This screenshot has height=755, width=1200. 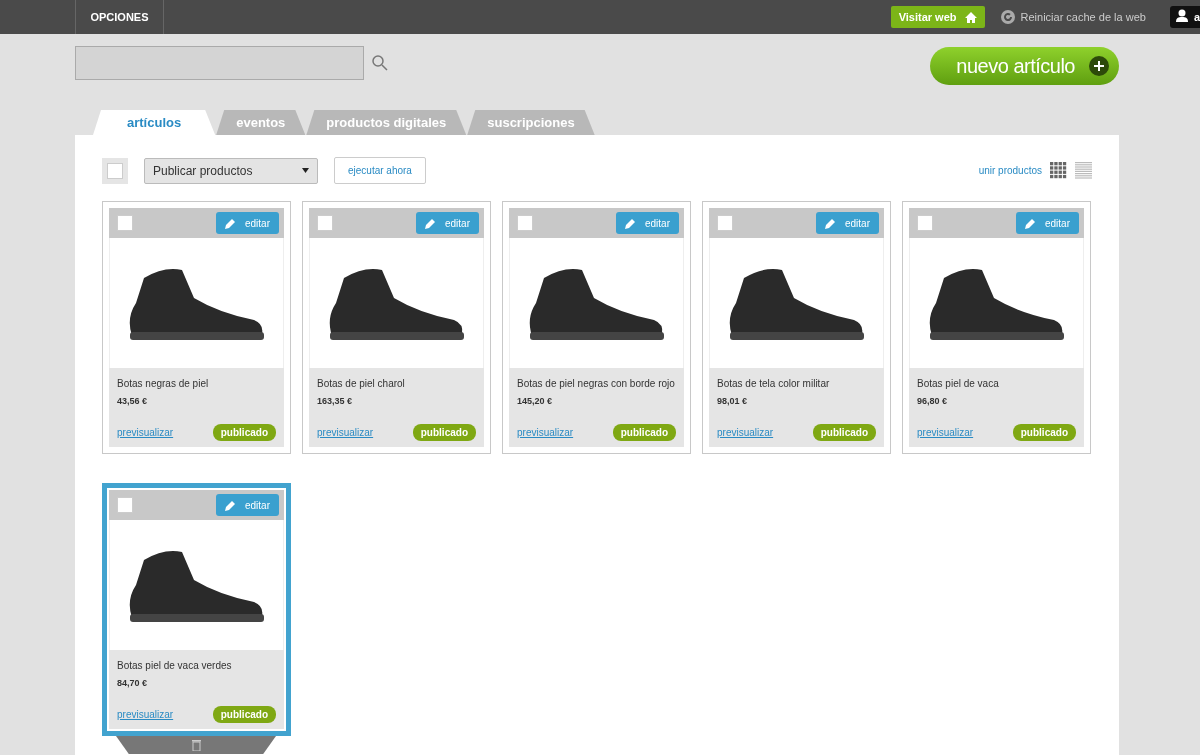 What do you see at coordinates (596, 327) in the screenshot?
I see `product-card: editar Botas de piel negras con borde rojo 145,20 € previsualizar publicado` at bounding box center [596, 327].